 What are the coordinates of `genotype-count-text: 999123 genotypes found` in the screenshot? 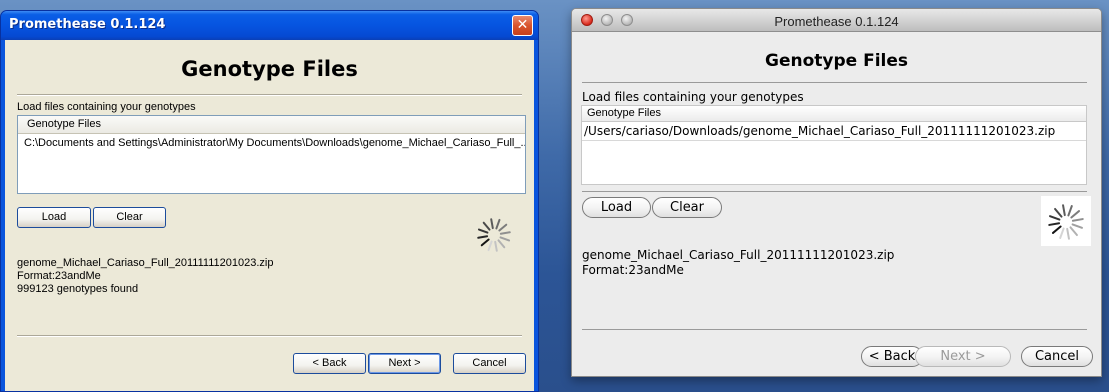 It's located at (78, 289).